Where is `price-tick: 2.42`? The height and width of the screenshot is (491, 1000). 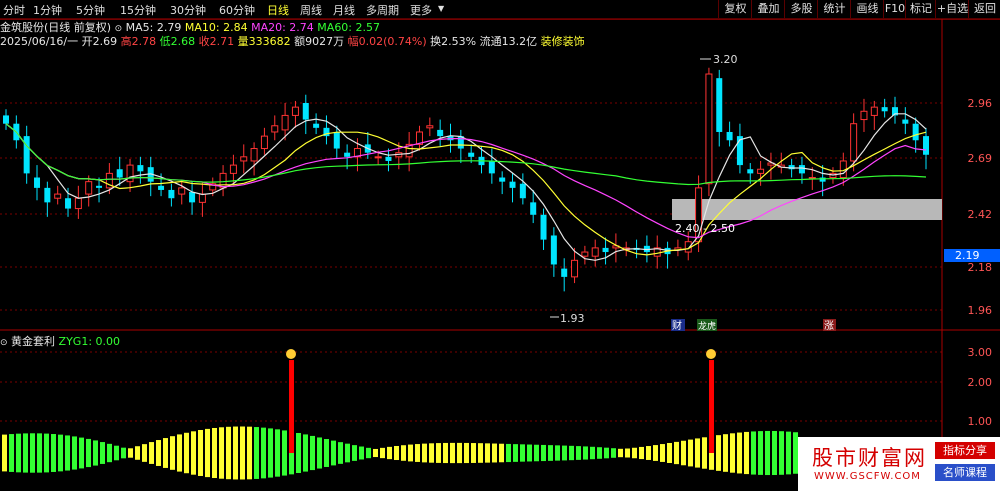 price-tick: 2.42 is located at coordinates (980, 214).